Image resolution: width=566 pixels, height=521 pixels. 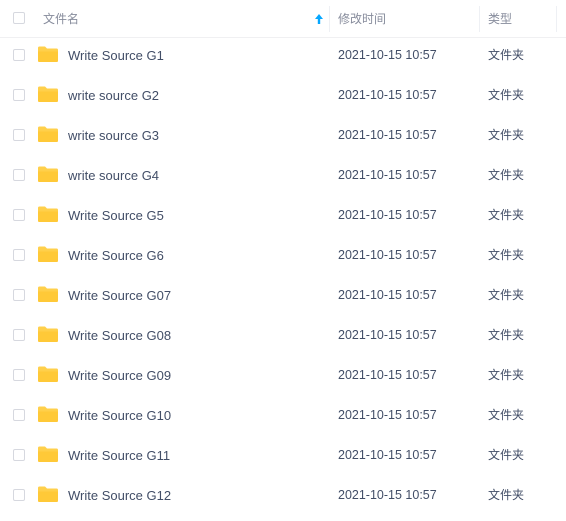 I want to click on file-row: Write Source G08 2021-10-15 10:57 文件夹, so click(x=283, y=335).